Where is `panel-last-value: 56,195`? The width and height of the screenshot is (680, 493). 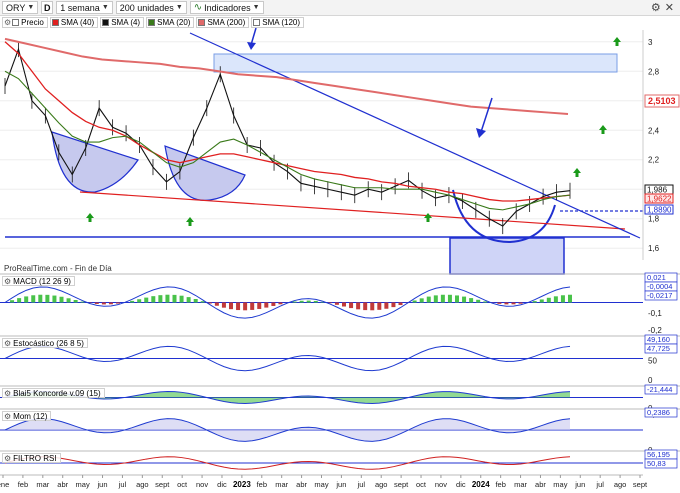 panel-last-value: 56,195 is located at coordinates (658, 454).